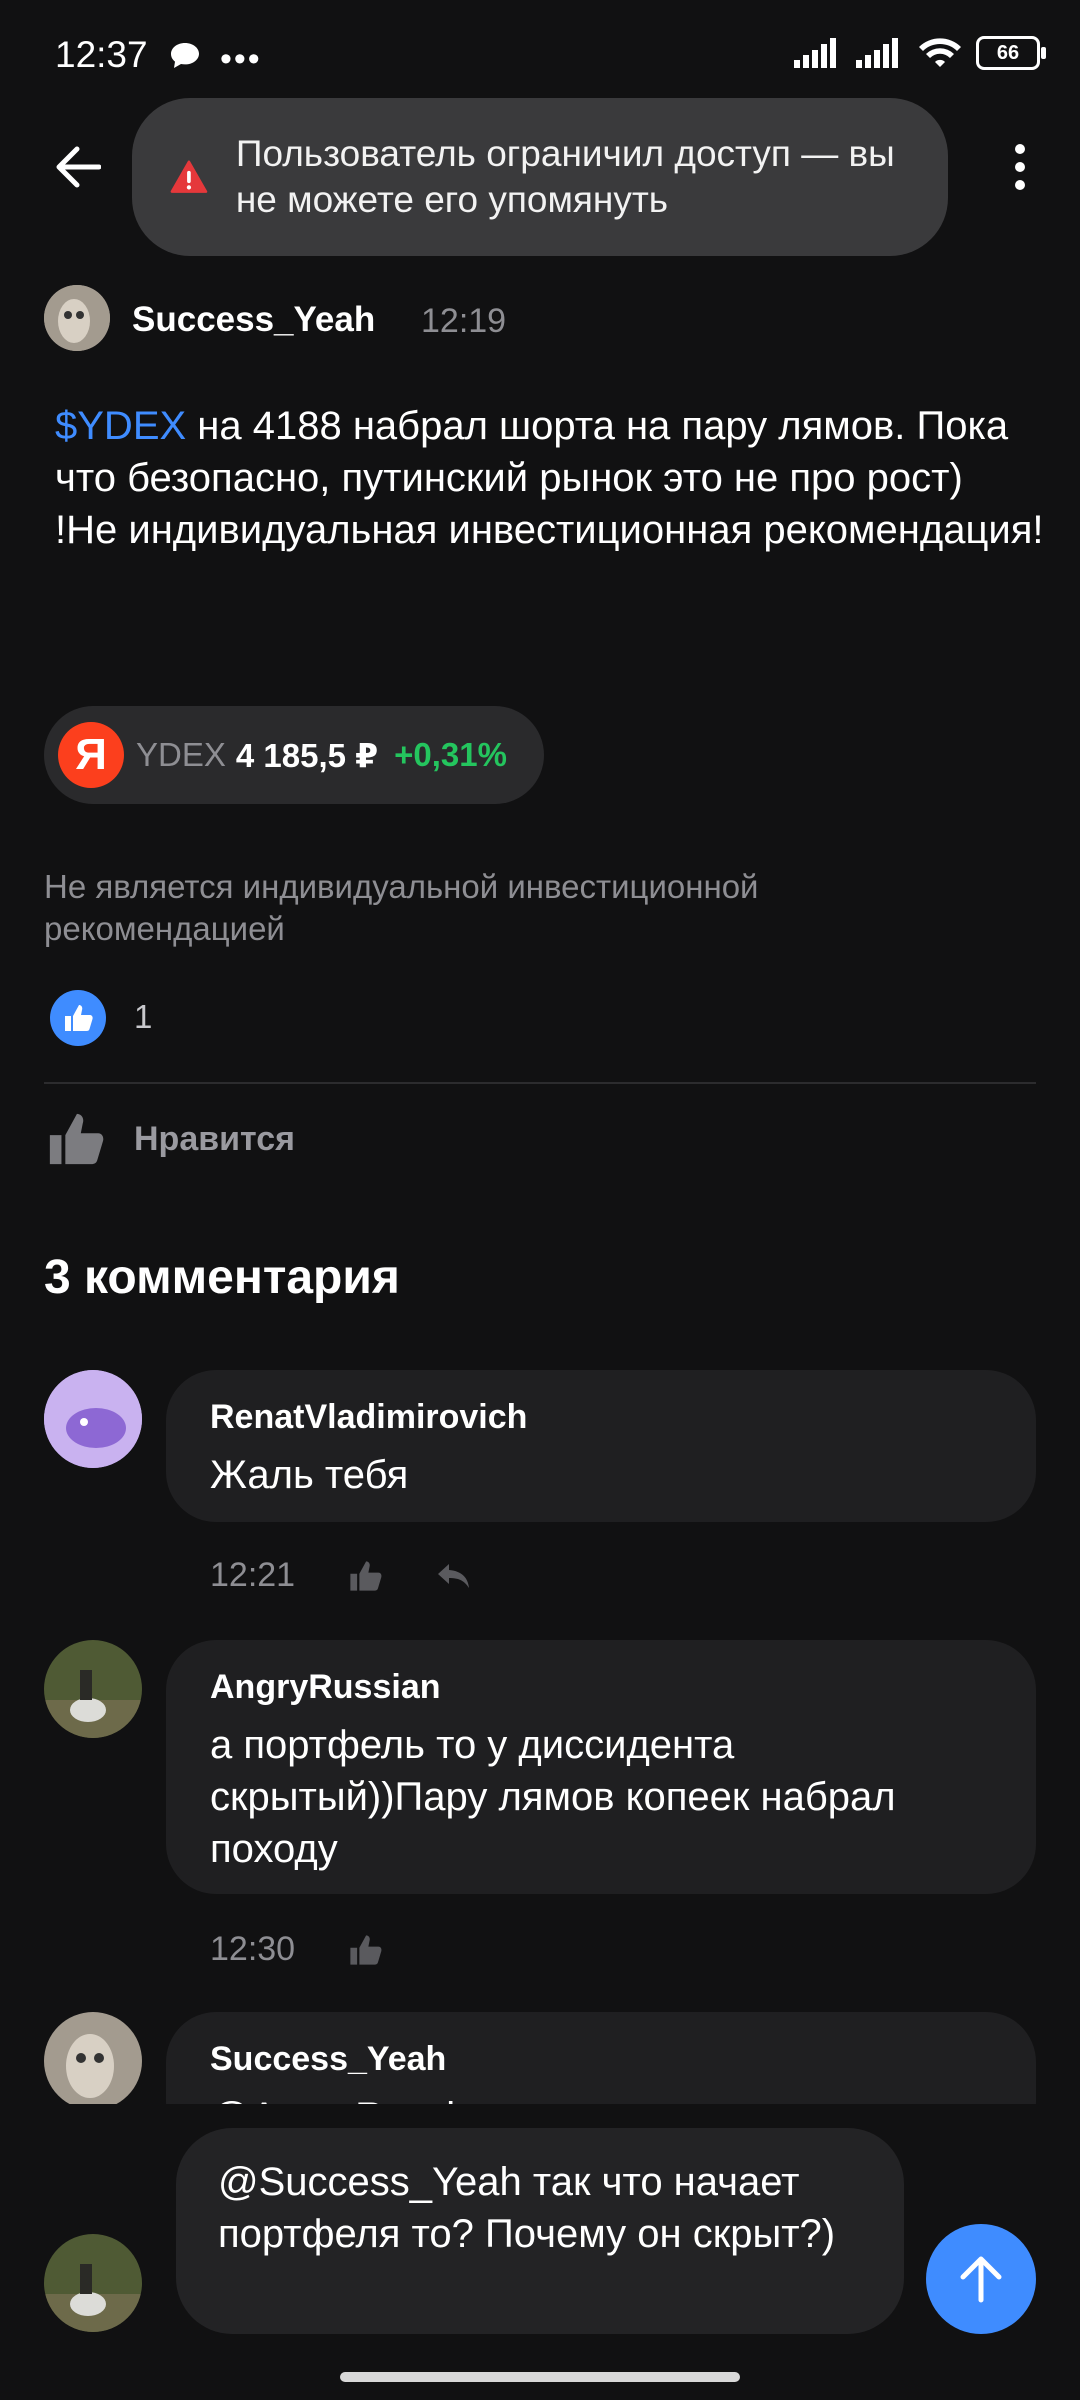 The height and width of the screenshot is (2400, 1080). What do you see at coordinates (601, 1417) in the screenshot?
I see `comment-author: RenatVladimirovich` at bounding box center [601, 1417].